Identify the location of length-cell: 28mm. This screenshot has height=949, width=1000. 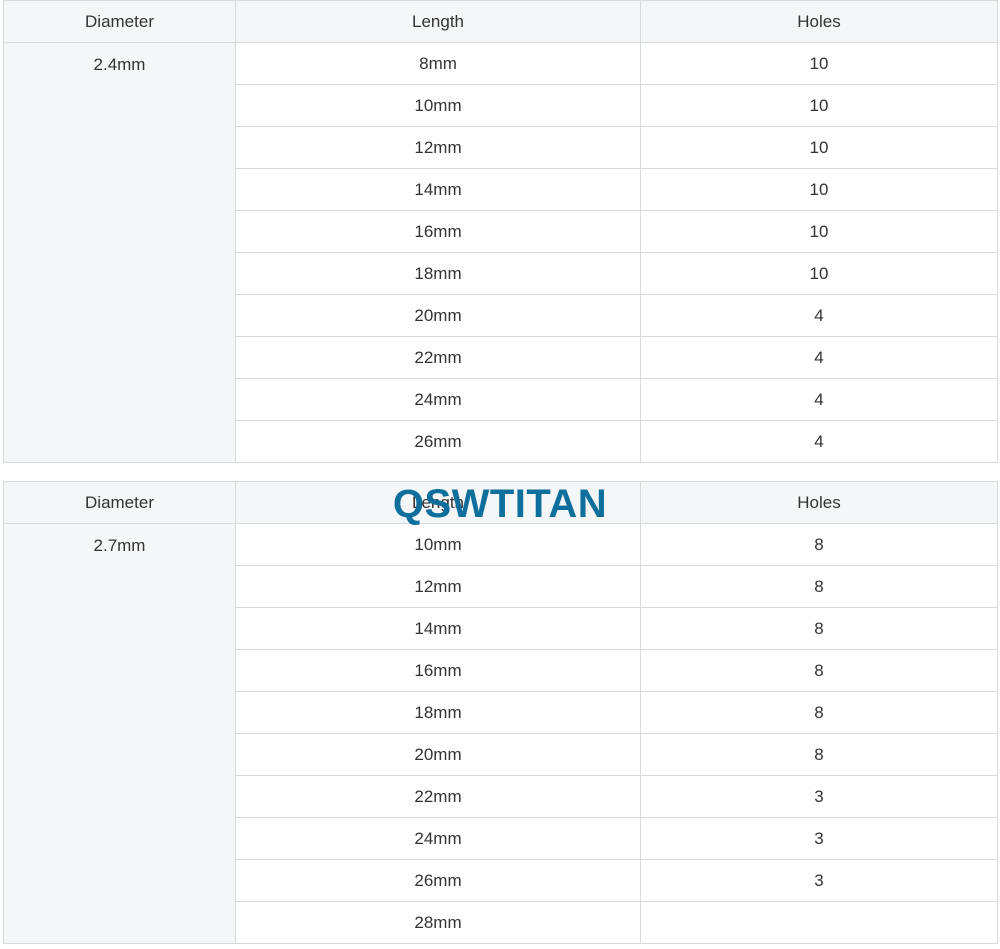
(438, 922).